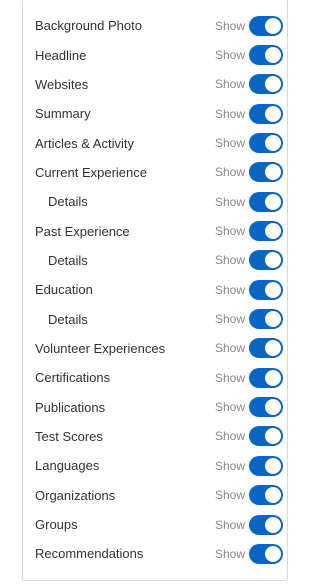  What do you see at coordinates (155, 524) in the screenshot?
I see `setting-row-groups: Groups Show` at bounding box center [155, 524].